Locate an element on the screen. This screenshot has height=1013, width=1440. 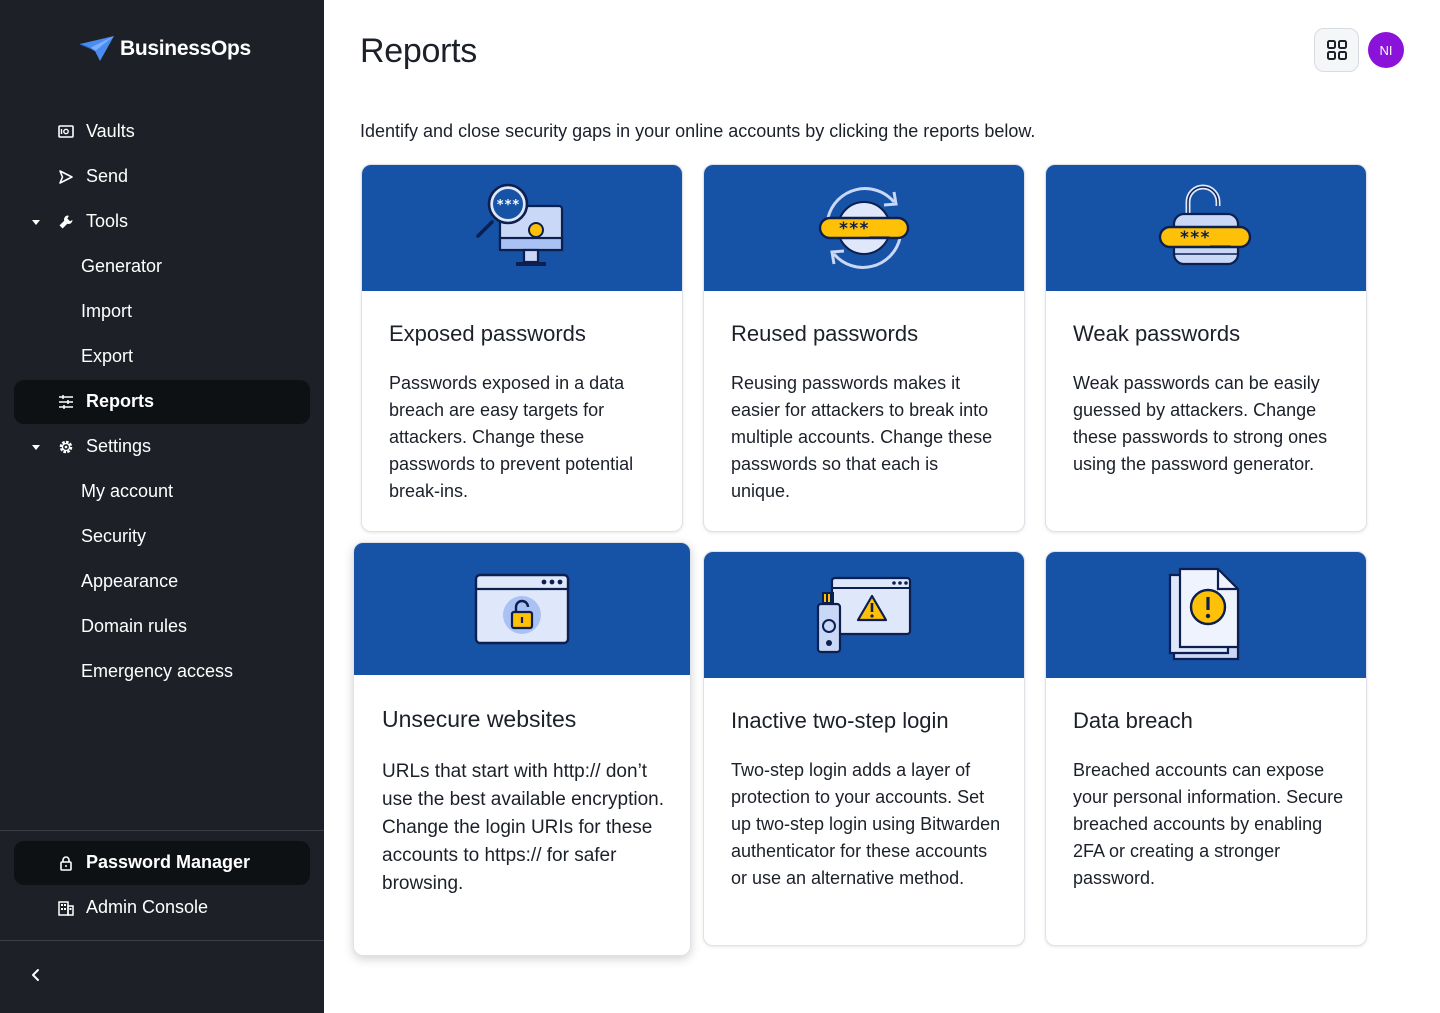
sidebar-item-domain-rules: Domain rules is located at coordinates (162, 627).